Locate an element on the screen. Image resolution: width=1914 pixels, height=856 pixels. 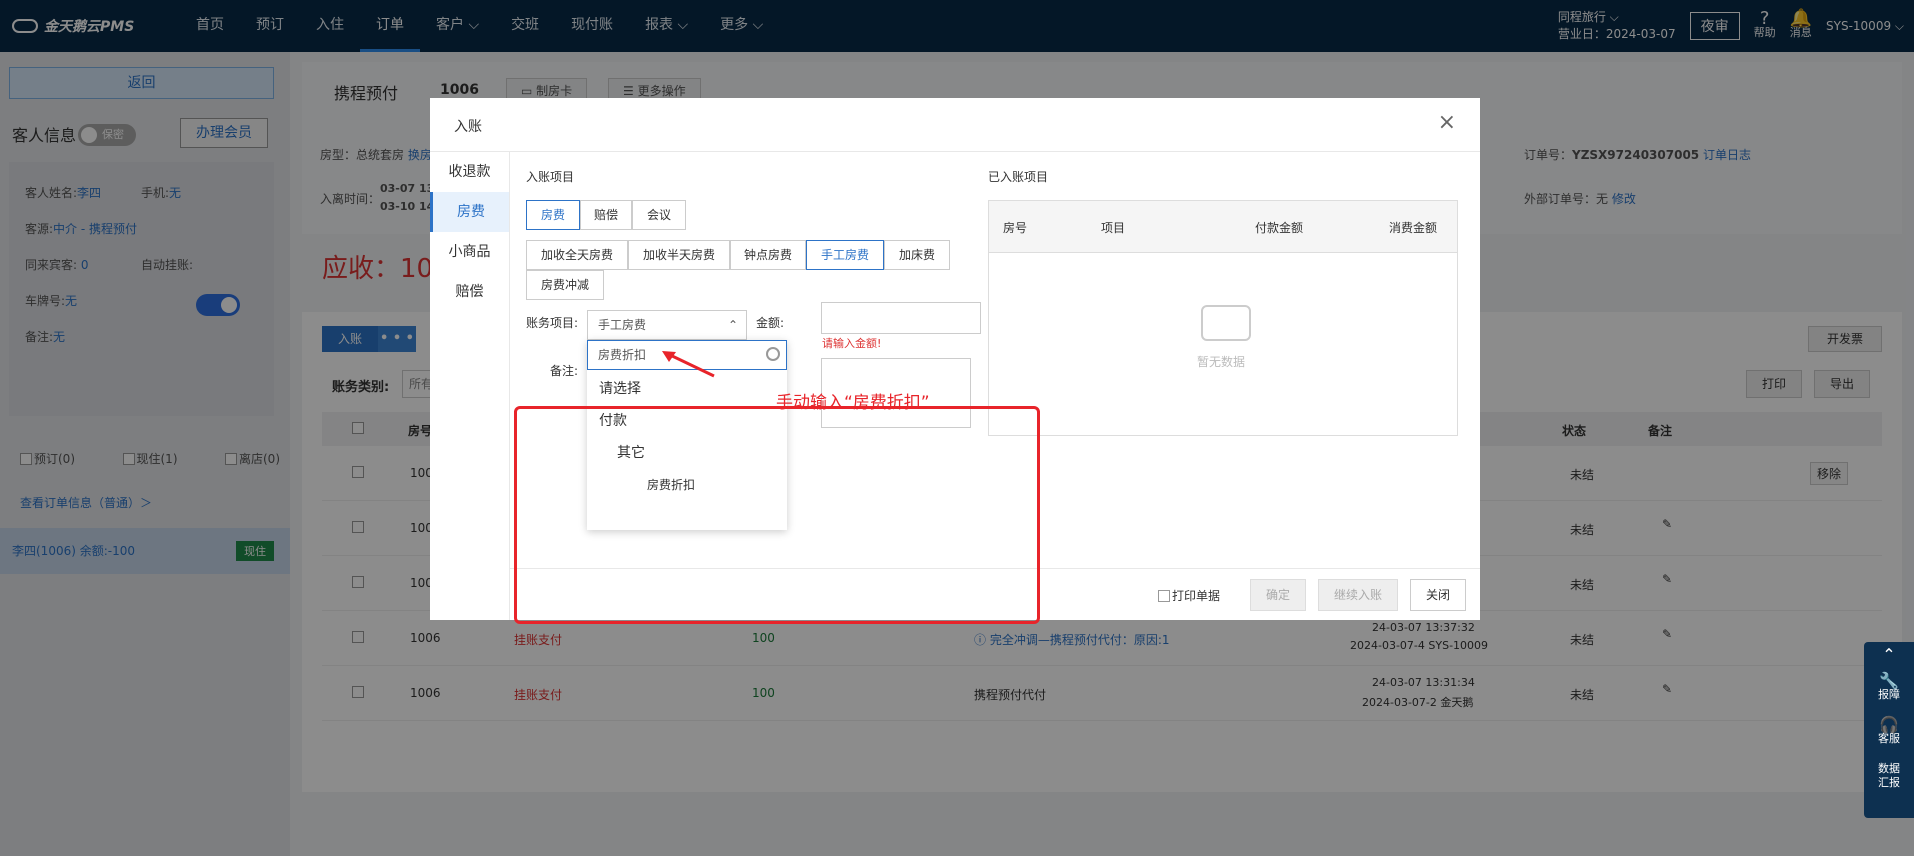
headset-icon: 🎧 is located at coordinates (1889, 724).